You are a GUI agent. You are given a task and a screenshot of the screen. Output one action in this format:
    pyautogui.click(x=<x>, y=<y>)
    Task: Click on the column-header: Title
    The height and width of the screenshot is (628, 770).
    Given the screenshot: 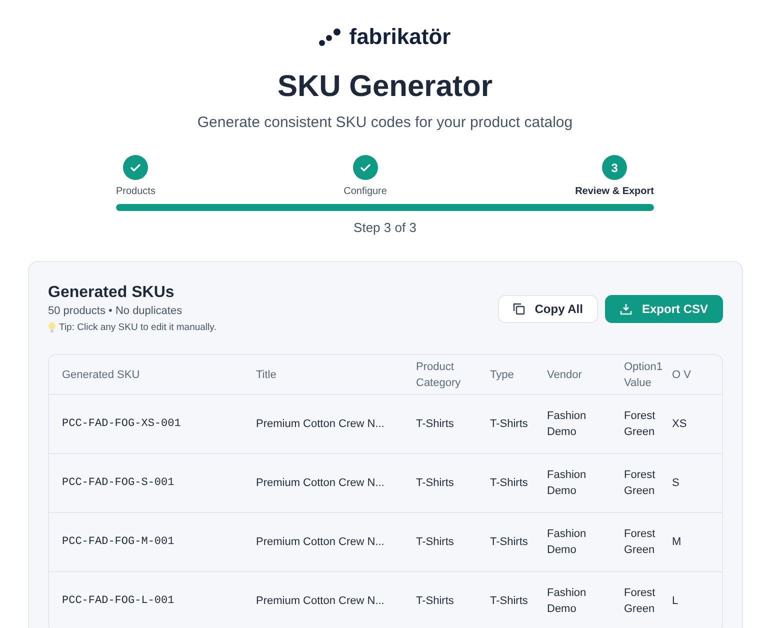 What is the action you would take?
    pyautogui.click(x=267, y=375)
    